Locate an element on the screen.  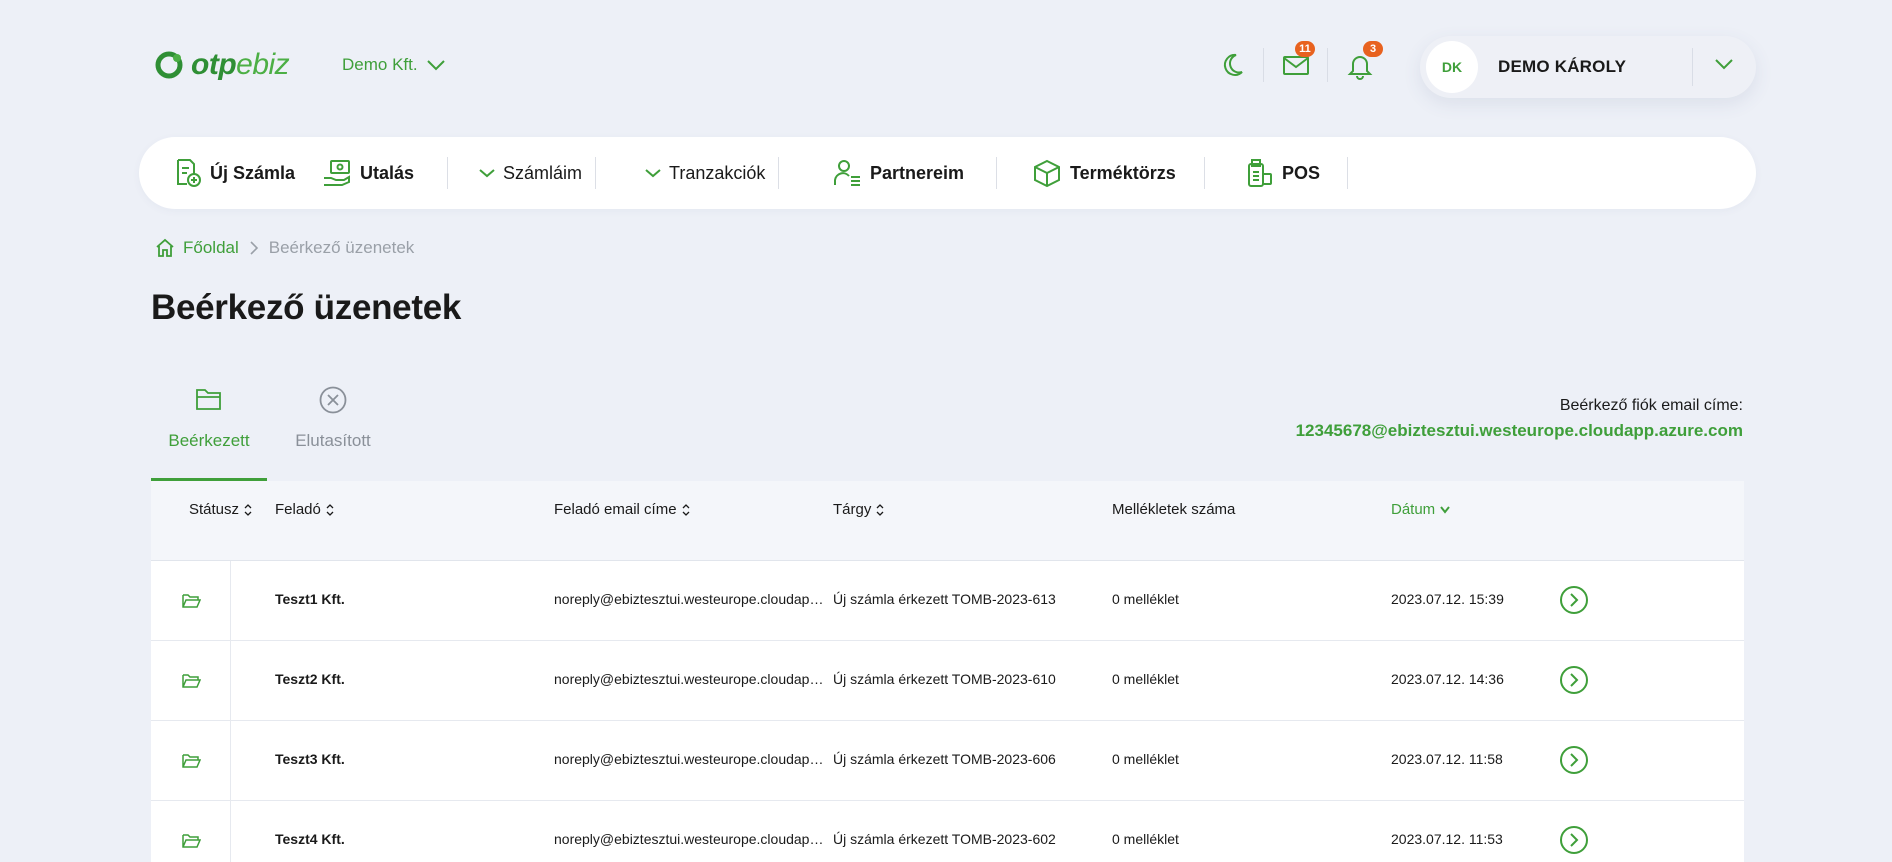
pos-terminal-icon is located at coordinates (1260, 173).